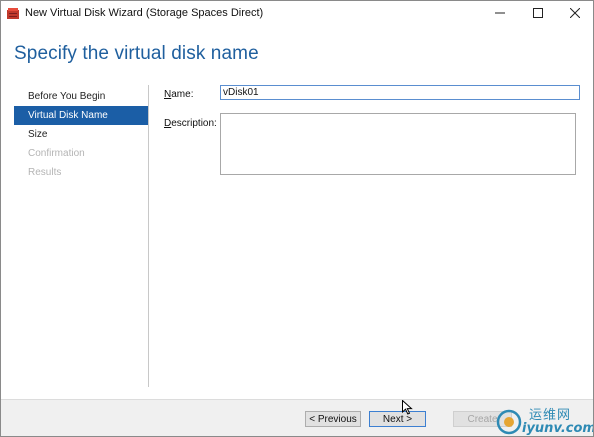 This screenshot has width=594, height=437. I want to click on previous-button: < Previous, so click(333, 419).